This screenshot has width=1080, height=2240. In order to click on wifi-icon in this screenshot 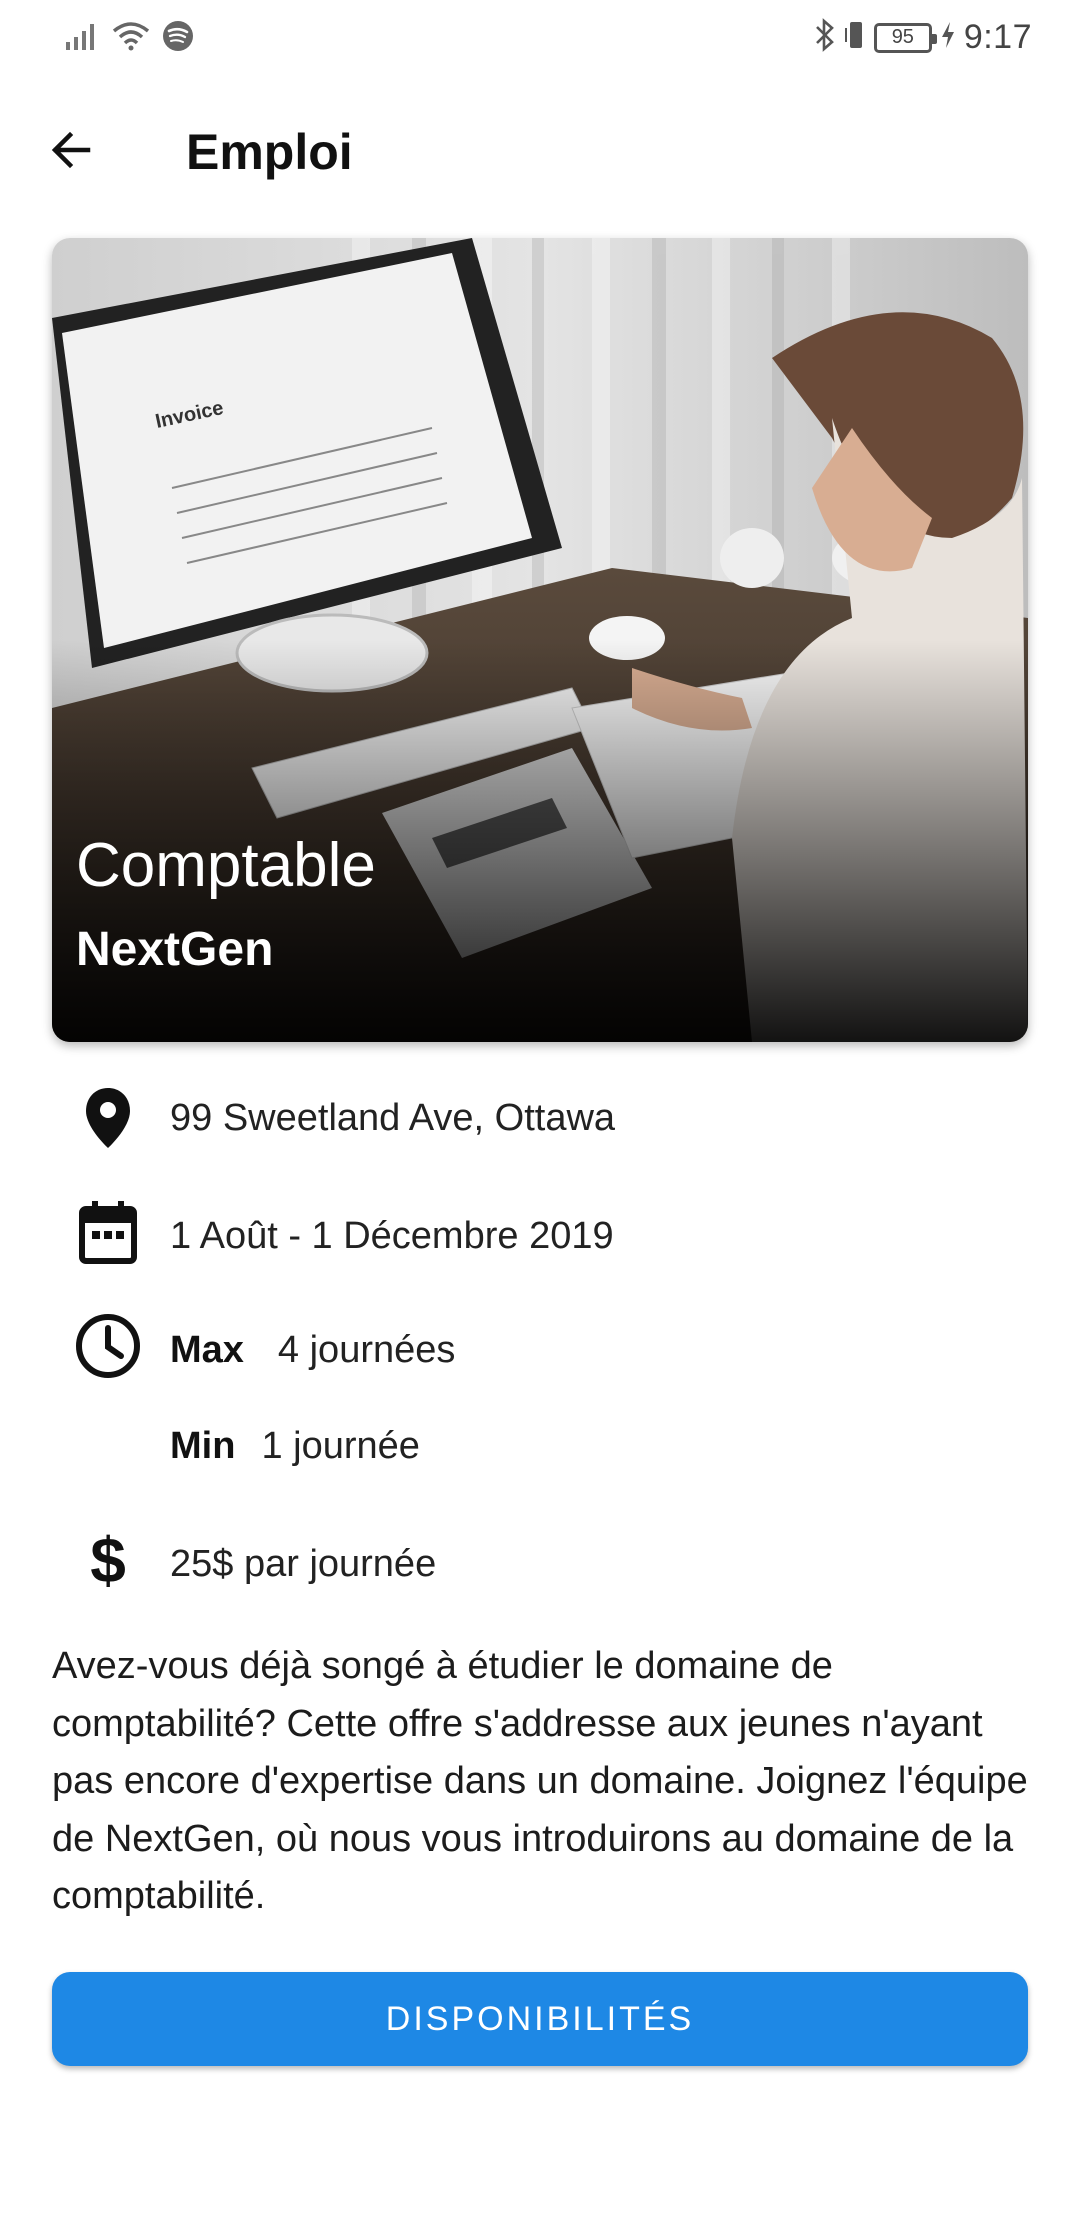, I will do `click(131, 38)`.